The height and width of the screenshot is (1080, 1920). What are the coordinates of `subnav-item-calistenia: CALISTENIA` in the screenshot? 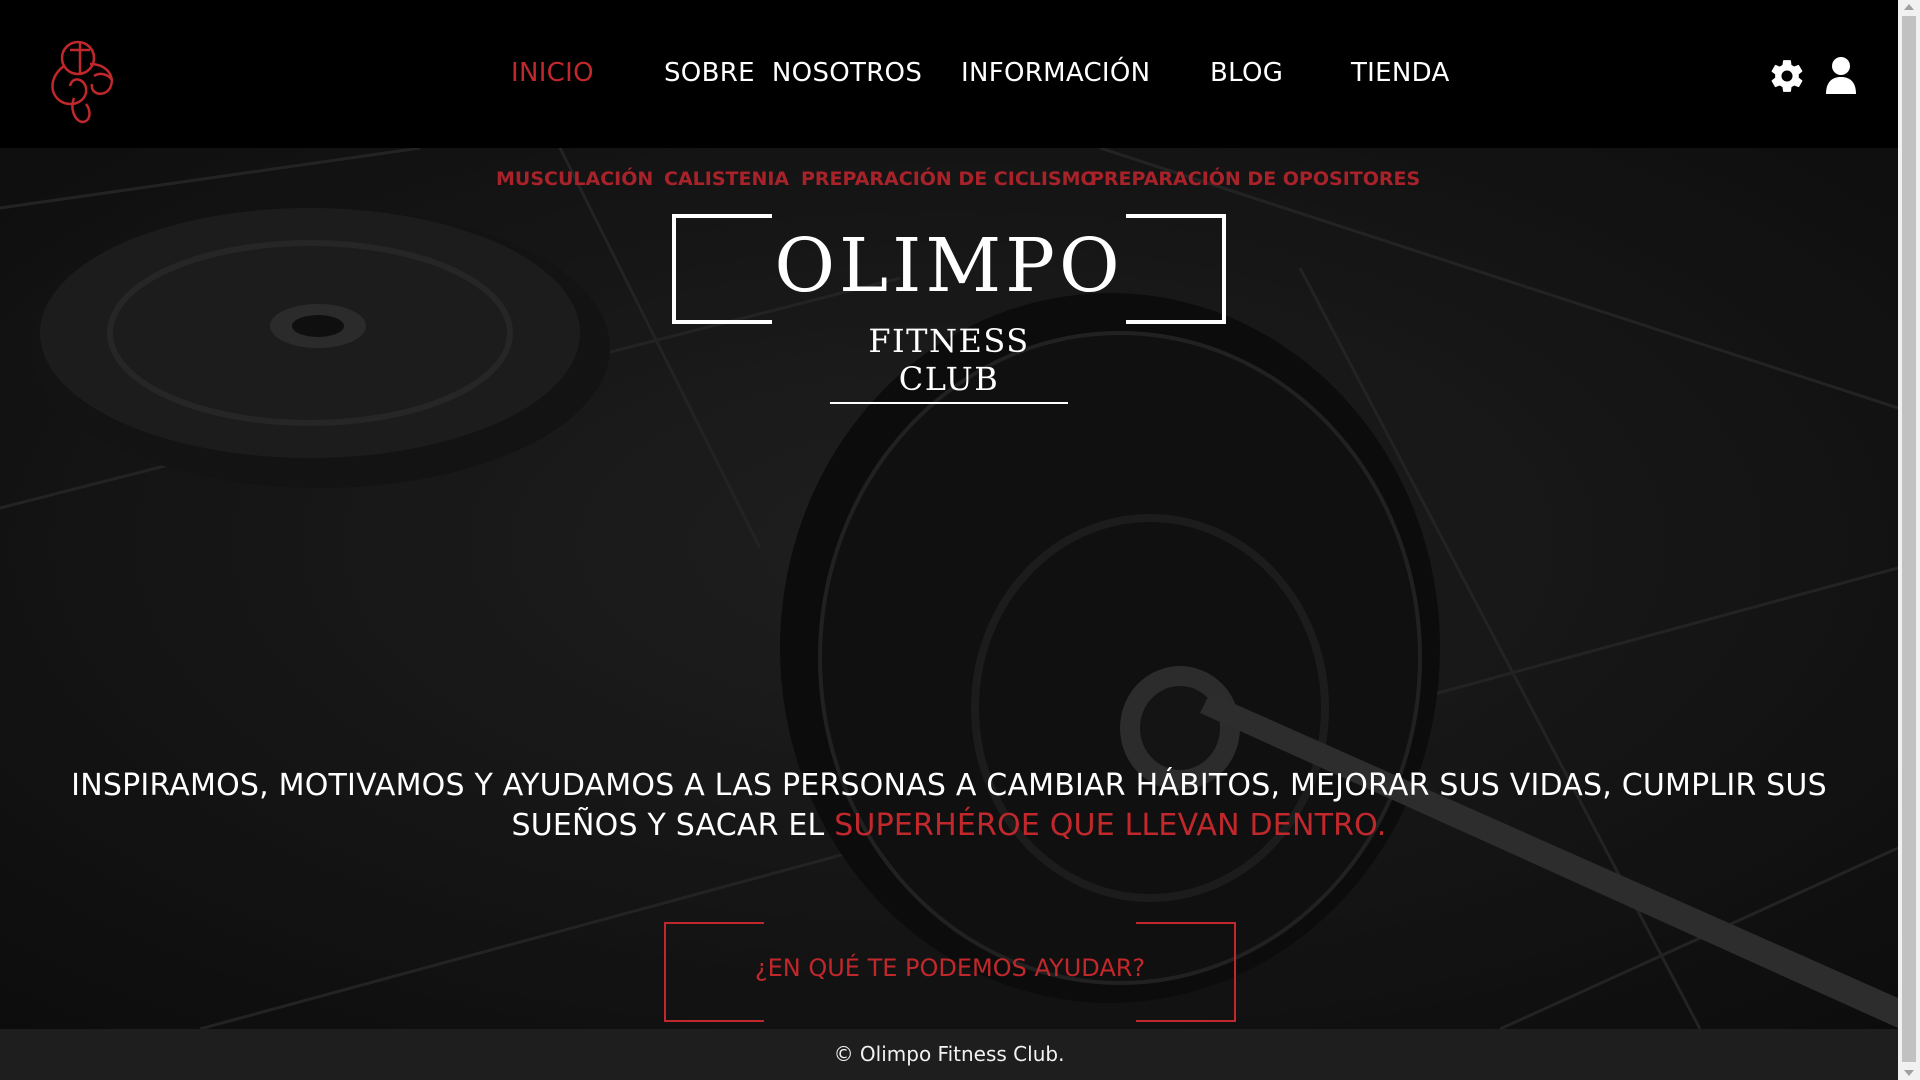 It's located at (726, 179).